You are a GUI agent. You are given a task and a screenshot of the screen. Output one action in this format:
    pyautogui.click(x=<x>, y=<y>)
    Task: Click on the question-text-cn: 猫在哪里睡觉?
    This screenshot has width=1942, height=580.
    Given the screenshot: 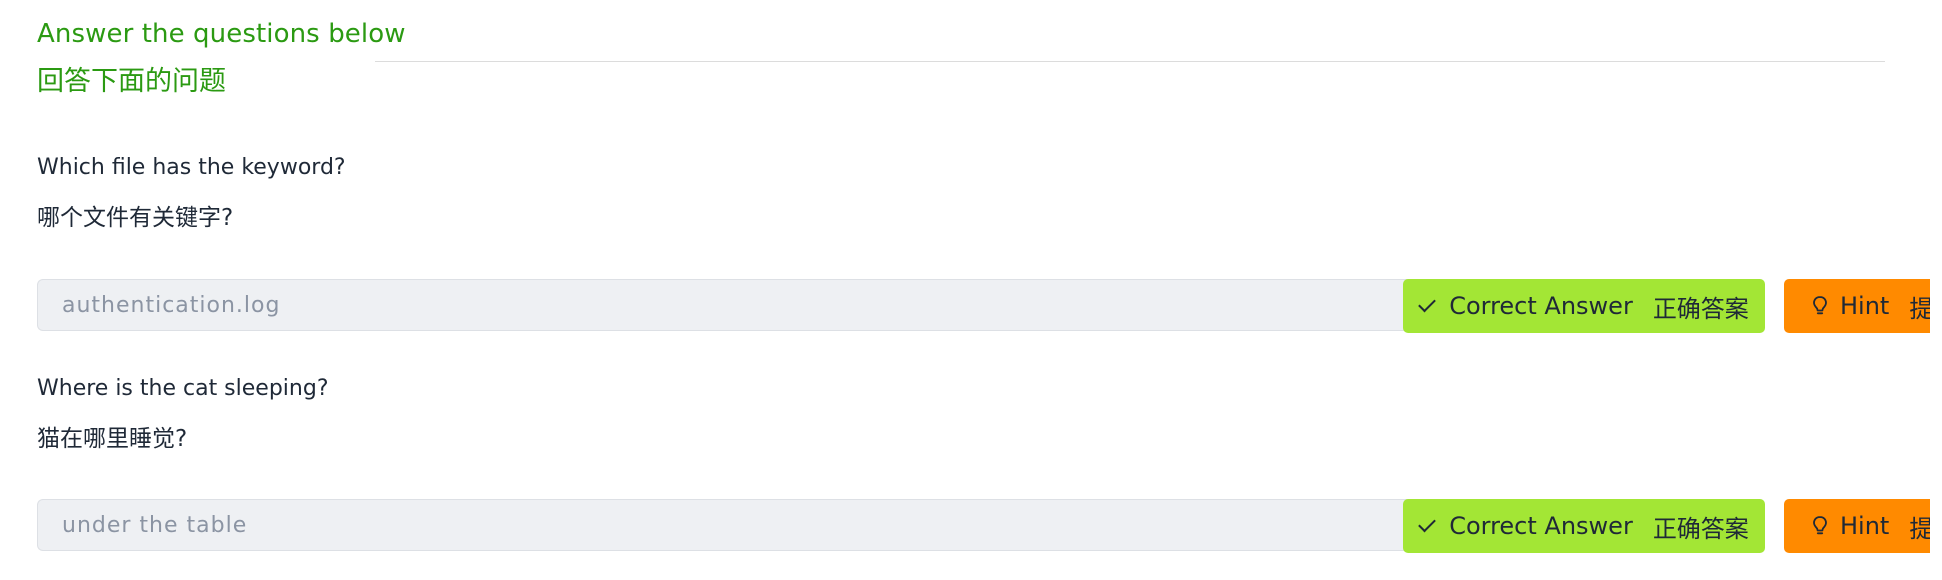 What is the action you would take?
    pyautogui.click(x=112, y=439)
    